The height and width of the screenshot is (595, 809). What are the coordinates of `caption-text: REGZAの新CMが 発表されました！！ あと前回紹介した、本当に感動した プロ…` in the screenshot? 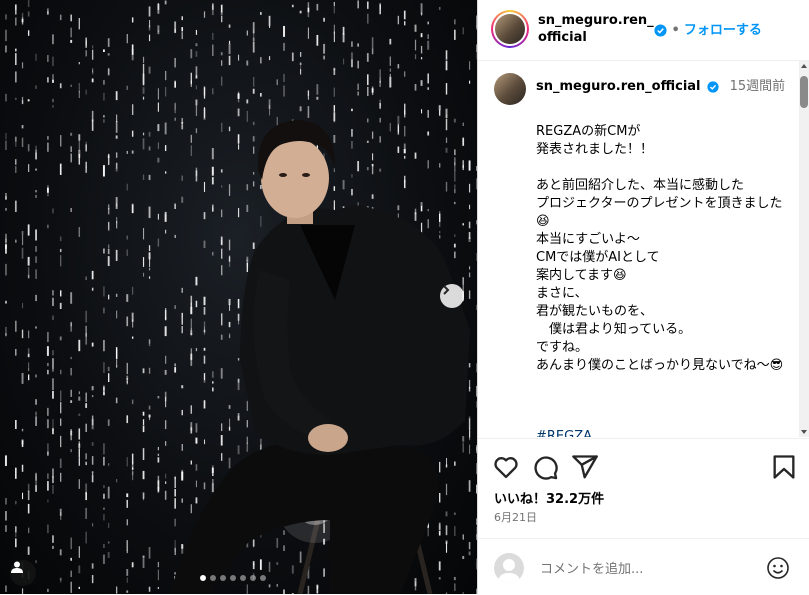 It's located at (660, 248).